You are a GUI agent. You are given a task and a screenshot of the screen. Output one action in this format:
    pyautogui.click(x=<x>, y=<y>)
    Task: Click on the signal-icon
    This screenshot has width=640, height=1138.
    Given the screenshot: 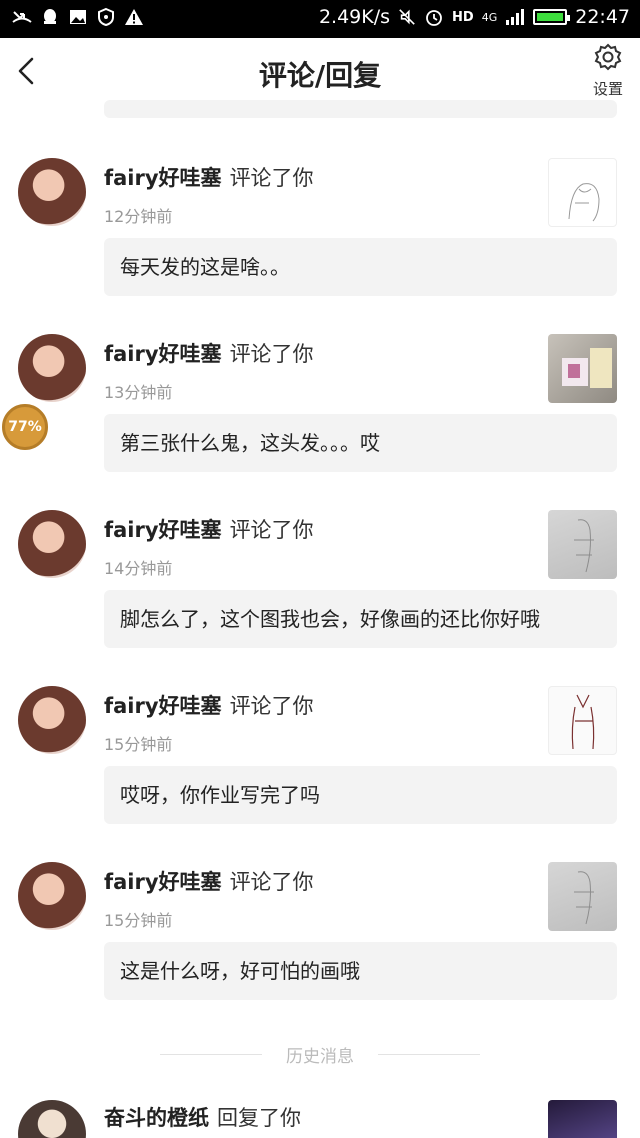 What is the action you would take?
    pyautogui.click(x=515, y=17)
    